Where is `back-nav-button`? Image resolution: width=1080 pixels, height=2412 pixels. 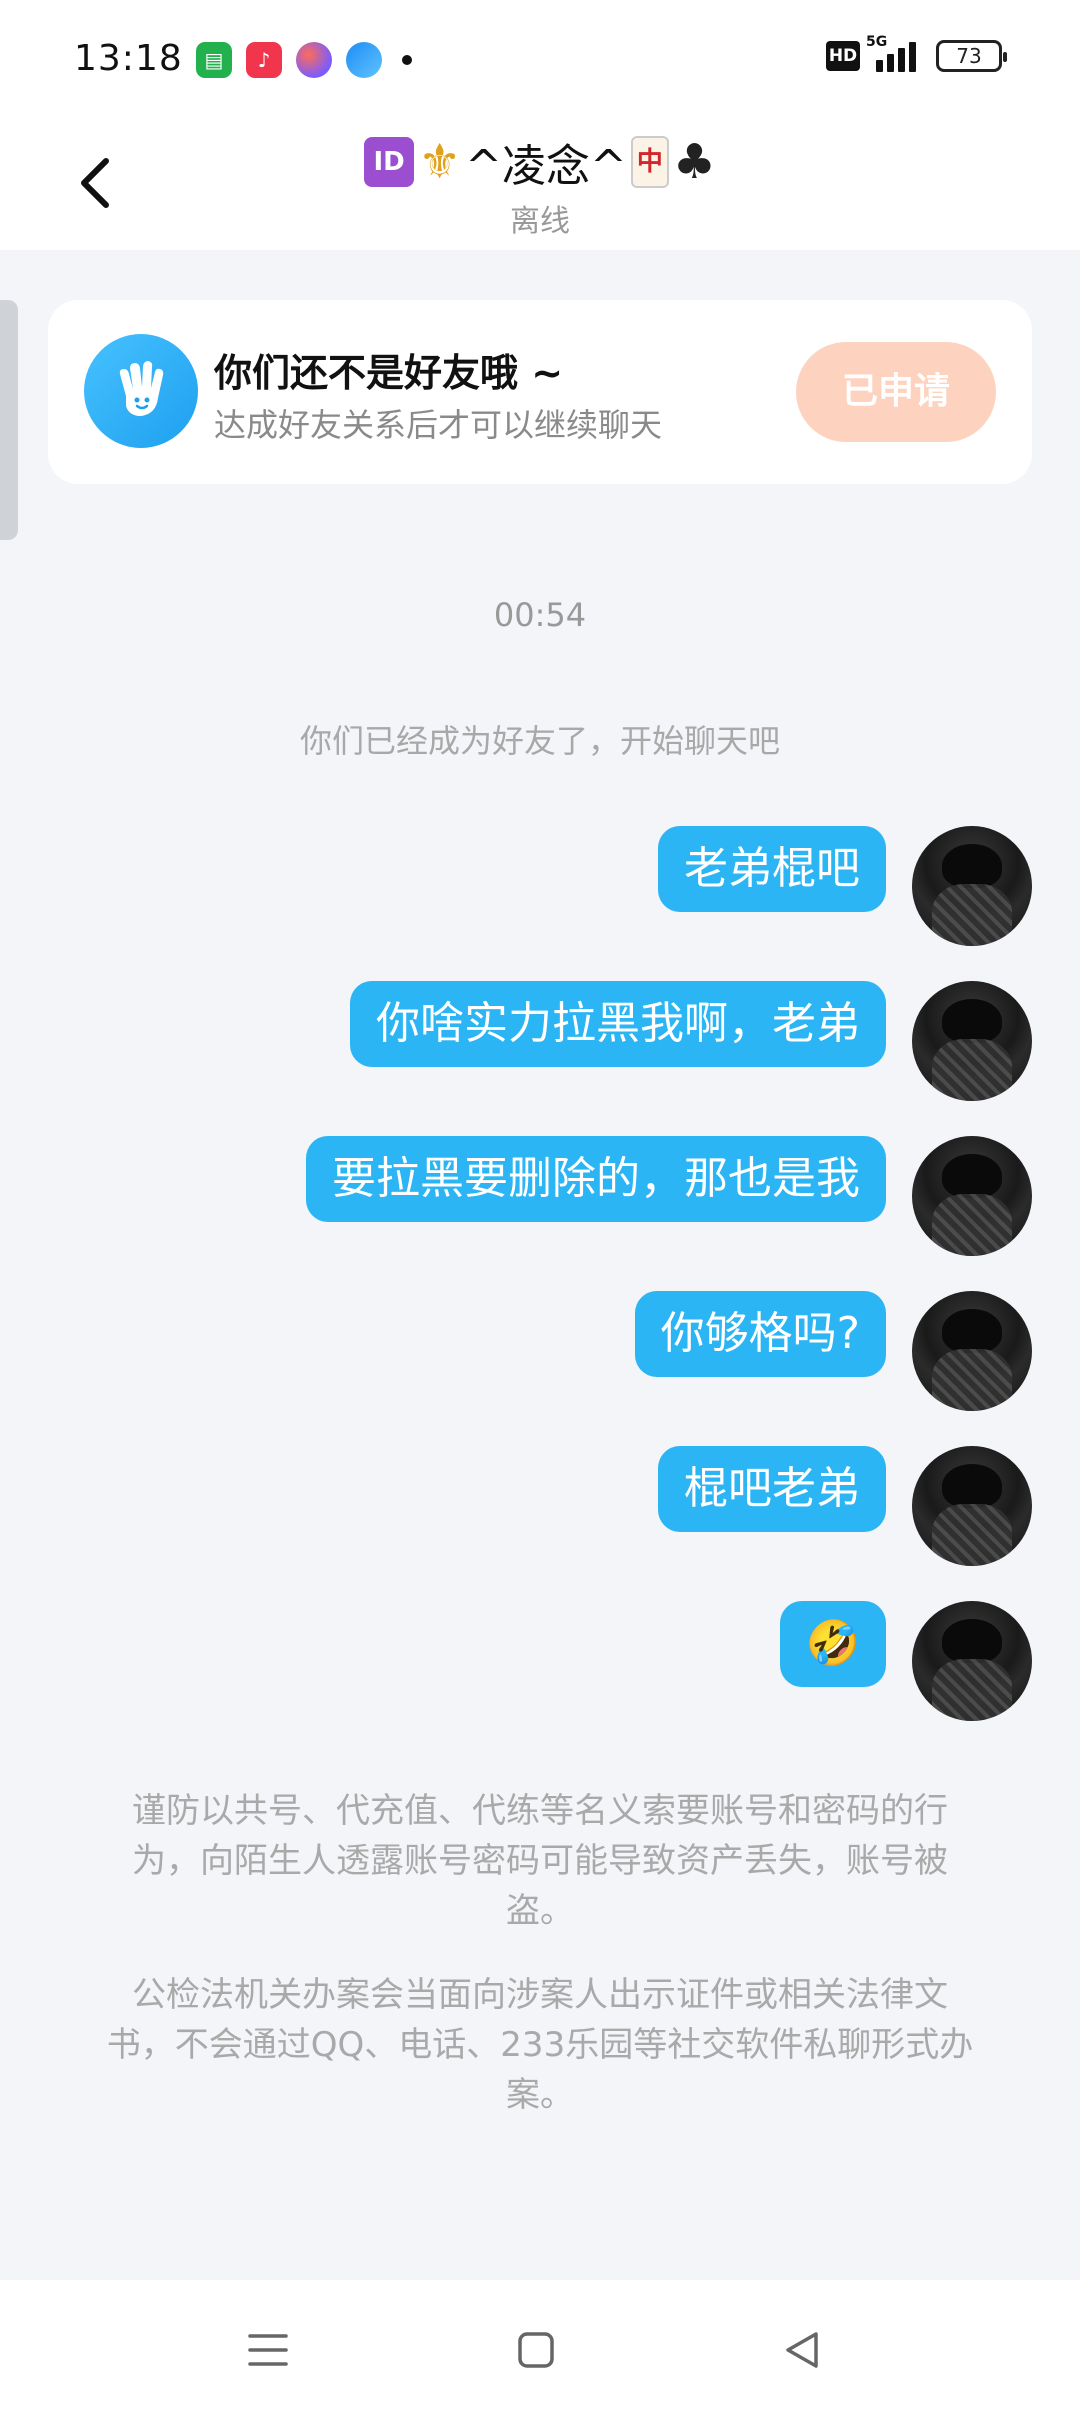 back-nav-button is located at coordinates (802, 2350).